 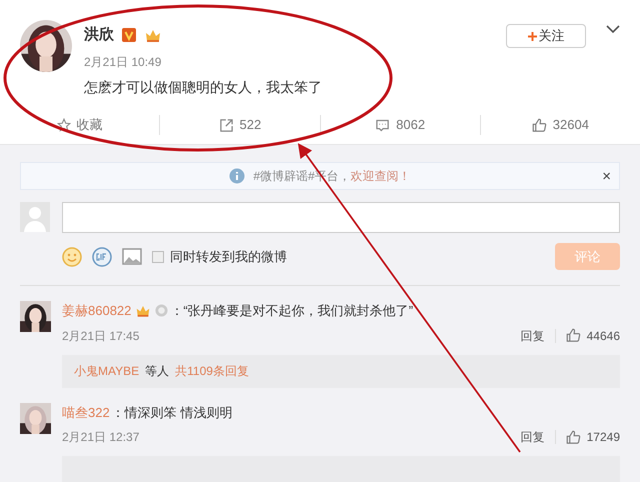 I want to click on follow-button: 关注, so click(x=546, y=36).